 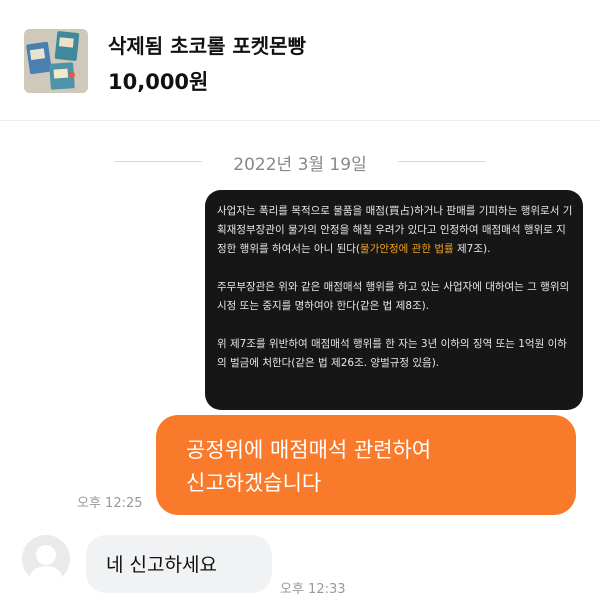 What do you see at coordinates (110, 503) in the screenshot?
I see `sent-message-time: 오후 12:25` at bounding box center [110, 503].